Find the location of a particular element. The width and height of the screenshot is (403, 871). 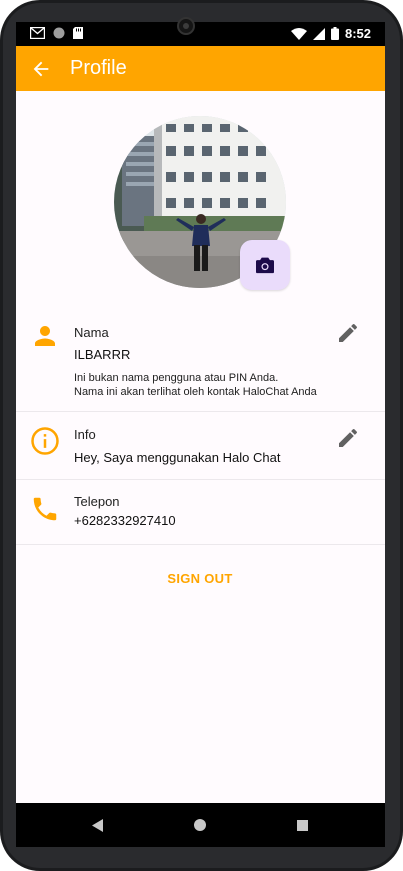

edit-name-icon is located at coordinates (348, 333).